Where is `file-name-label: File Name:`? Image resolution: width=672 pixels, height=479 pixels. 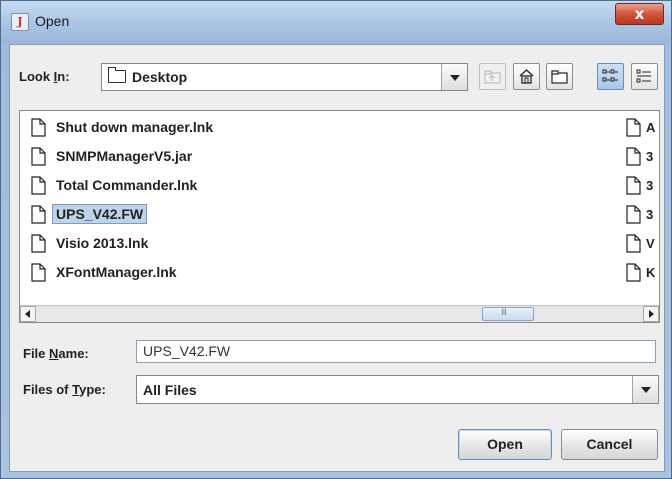
file-name-label: File Name: is located at coordinates (56, 353).